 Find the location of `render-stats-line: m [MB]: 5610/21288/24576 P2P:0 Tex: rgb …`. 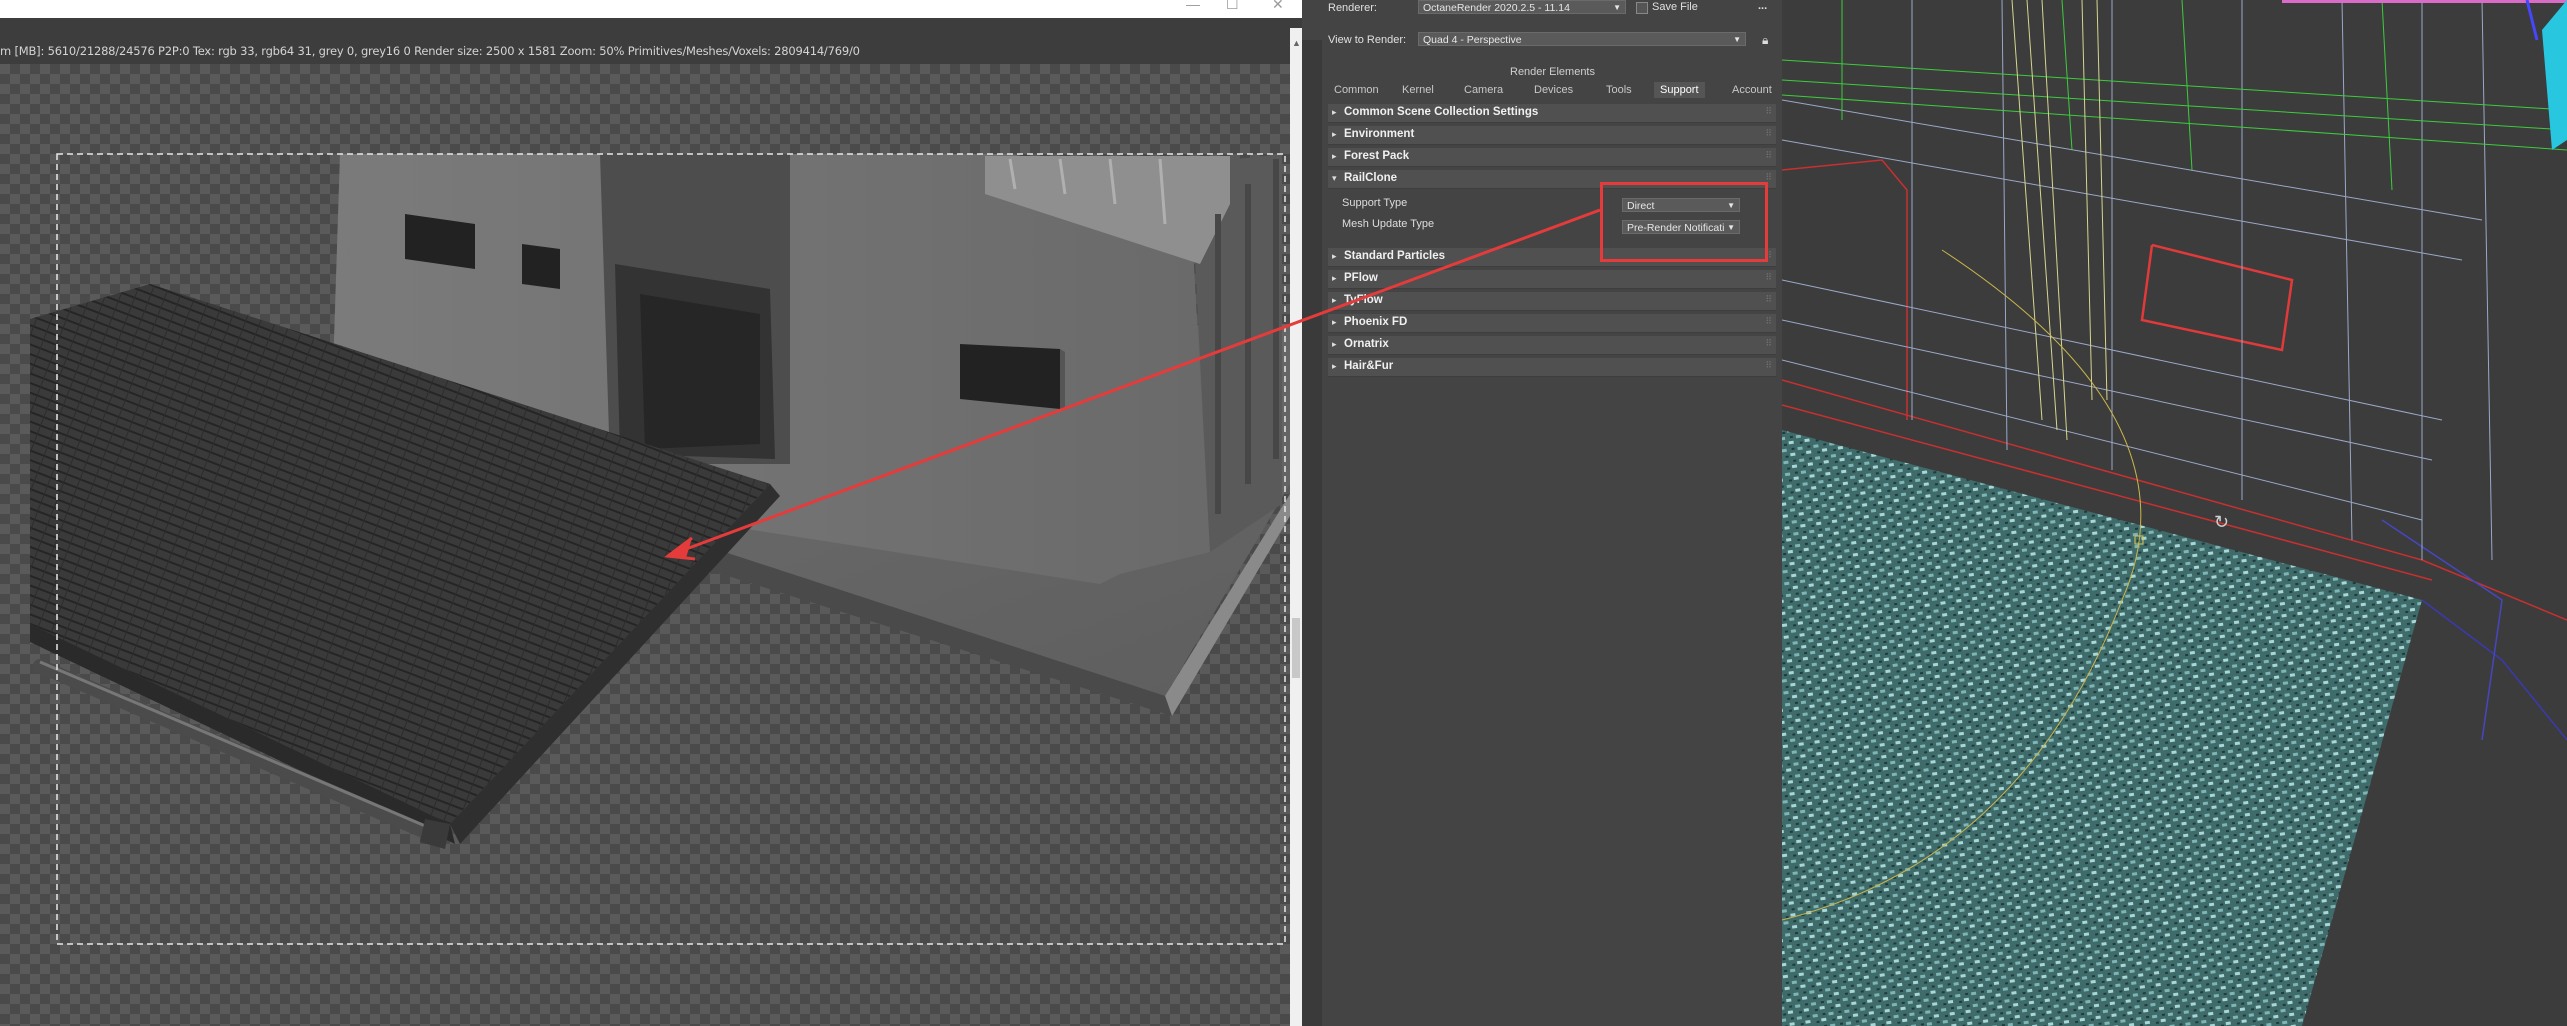

render-stats-line: m [MB]: 5610/21288/24576 P2P:0 Tex: rgb … is located at coordinates (430, 51).